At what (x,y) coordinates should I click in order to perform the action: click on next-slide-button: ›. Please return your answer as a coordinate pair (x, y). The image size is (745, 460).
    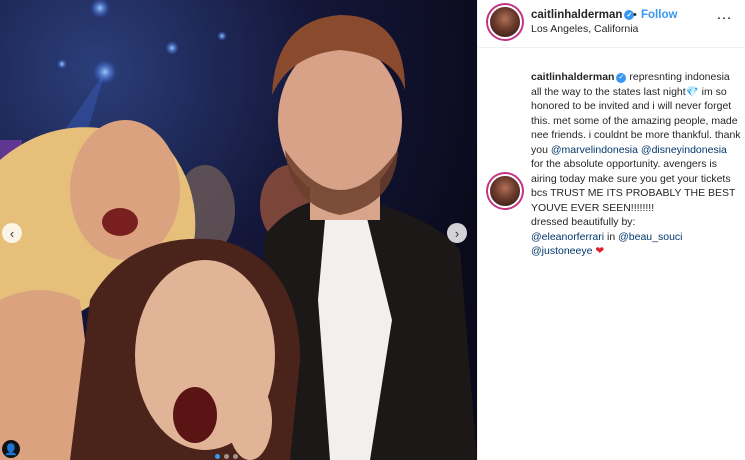
    Looking at the image, I should click on (457, 233).